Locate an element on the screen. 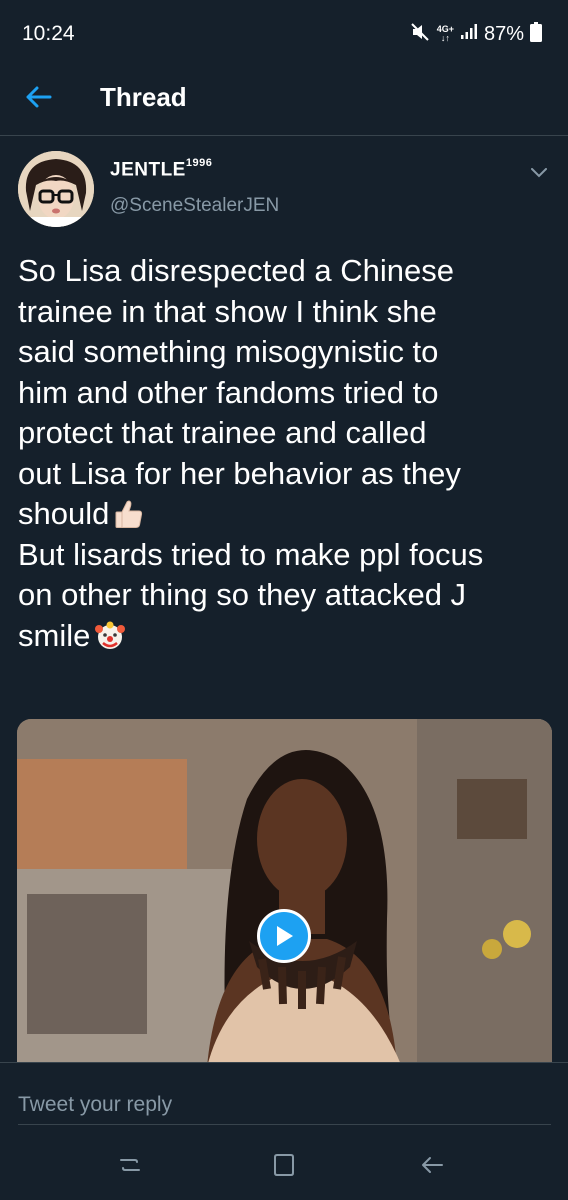  battery-percent: 87% is located at coordinates (503, 33).